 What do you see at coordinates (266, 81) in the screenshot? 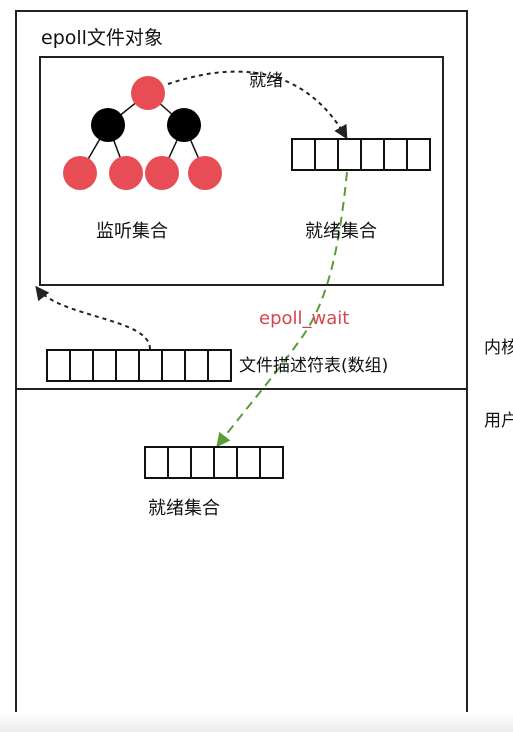
I see `ready-arrow-label: 就绪` at bounding box center [266, 81].